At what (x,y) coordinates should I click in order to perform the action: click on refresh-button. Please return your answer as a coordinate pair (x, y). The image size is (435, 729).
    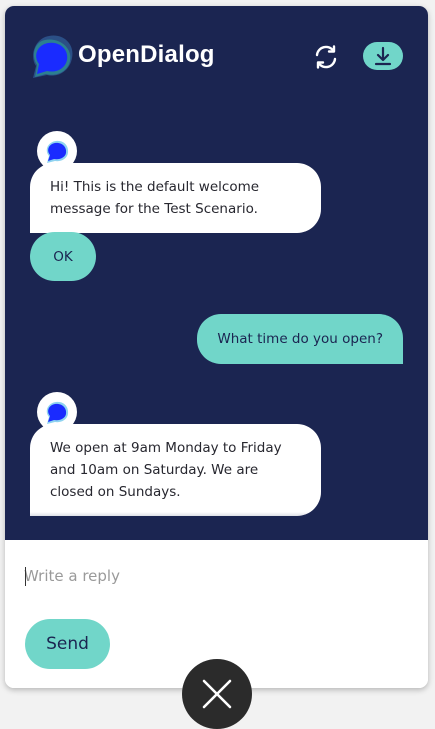
    Looking at the image, I should click on (326, 57).